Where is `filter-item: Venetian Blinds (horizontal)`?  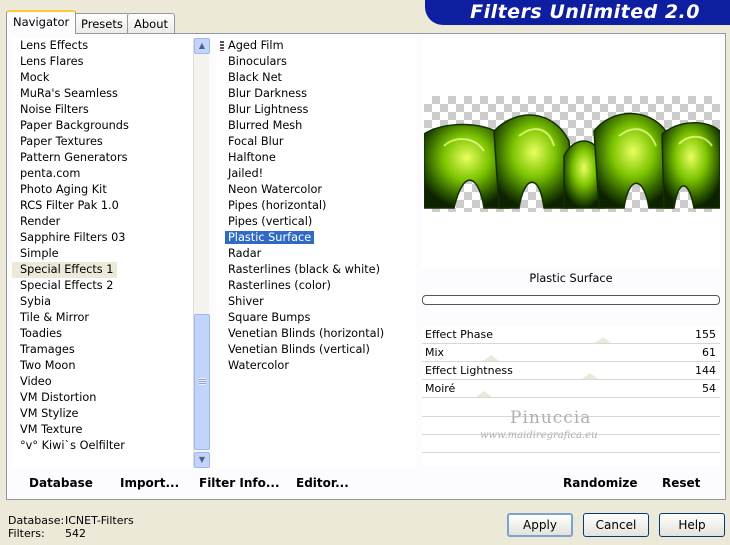
filter-item: Venetian Blinds (horizontal) is located at coordinates (316, 334).